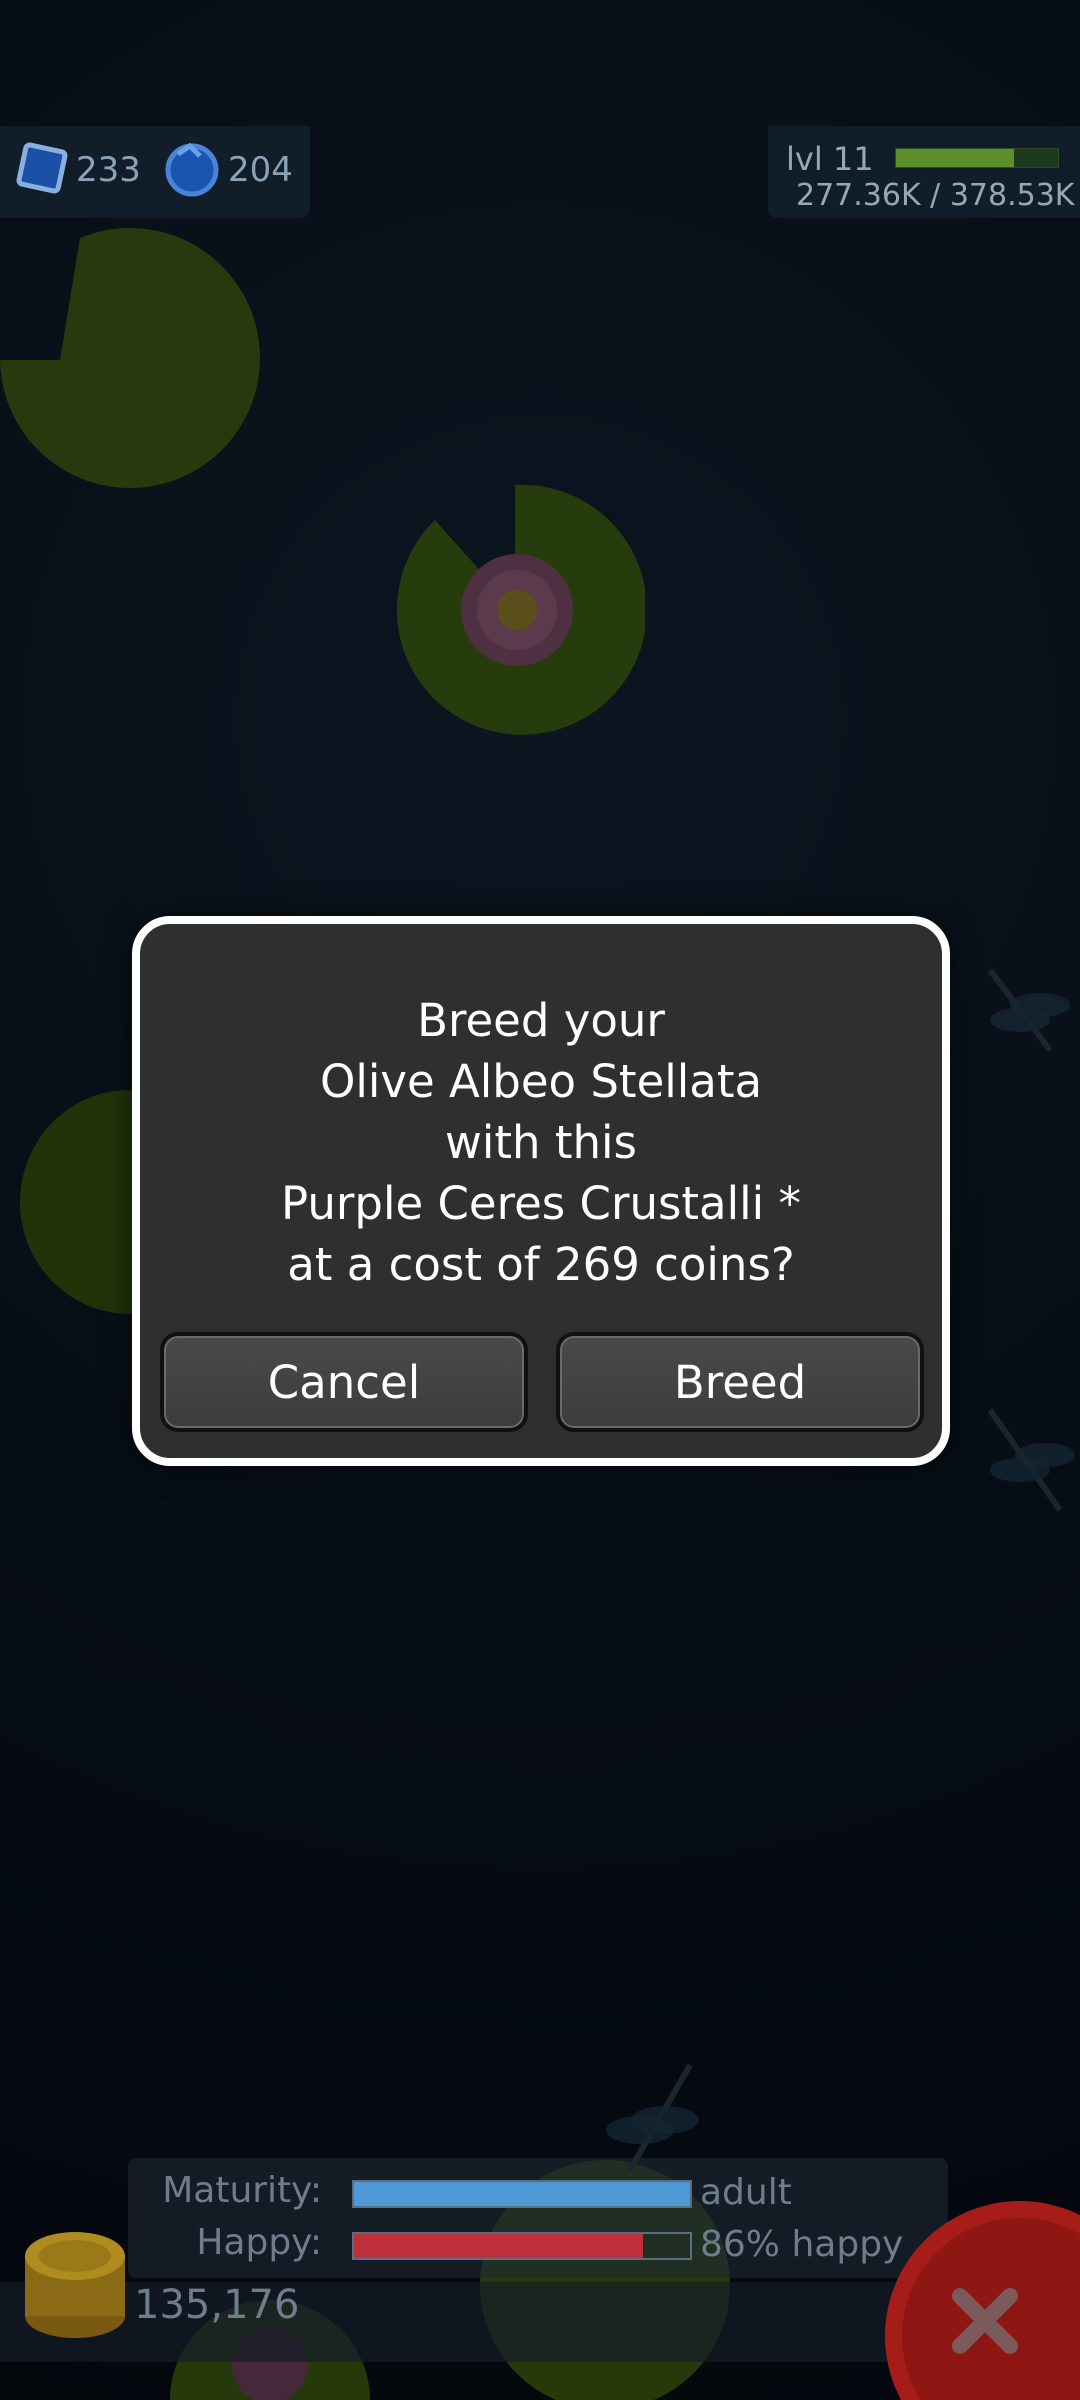 Image resolution: width=1080 pixels, height=2400 pixels. Describe the element at coordinates (746, 2192) in the screenshot. I see `maturity-value: adult` at that location.